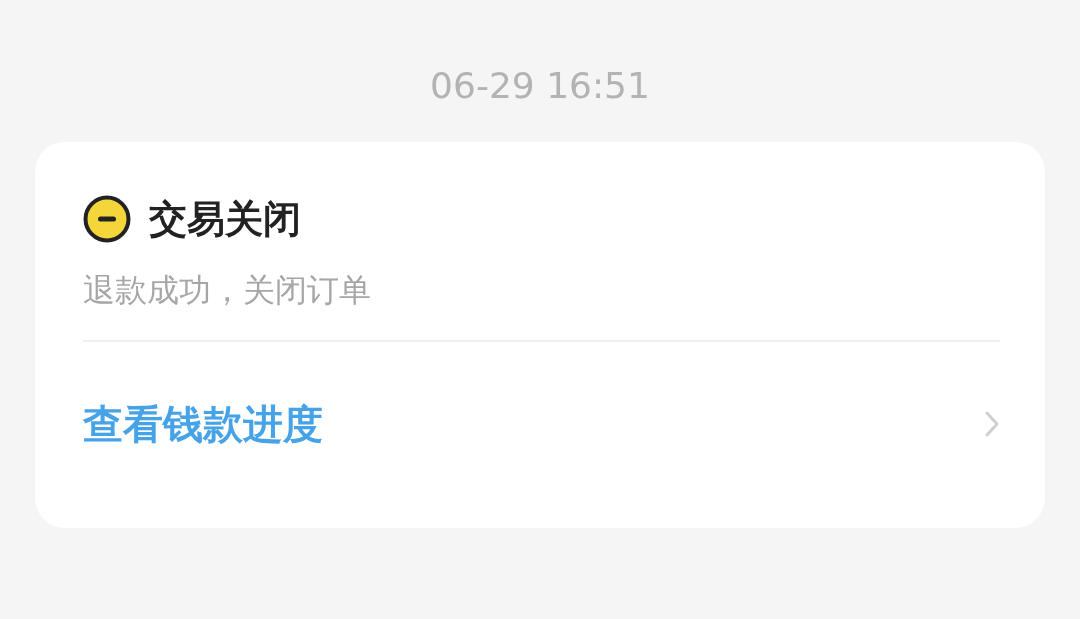 This screenshot has width=1080, height=619. What do you see at coordinates (992, 424) in the screenshot?
I see `chevron-right-icon` at bounding box center [992, 424].